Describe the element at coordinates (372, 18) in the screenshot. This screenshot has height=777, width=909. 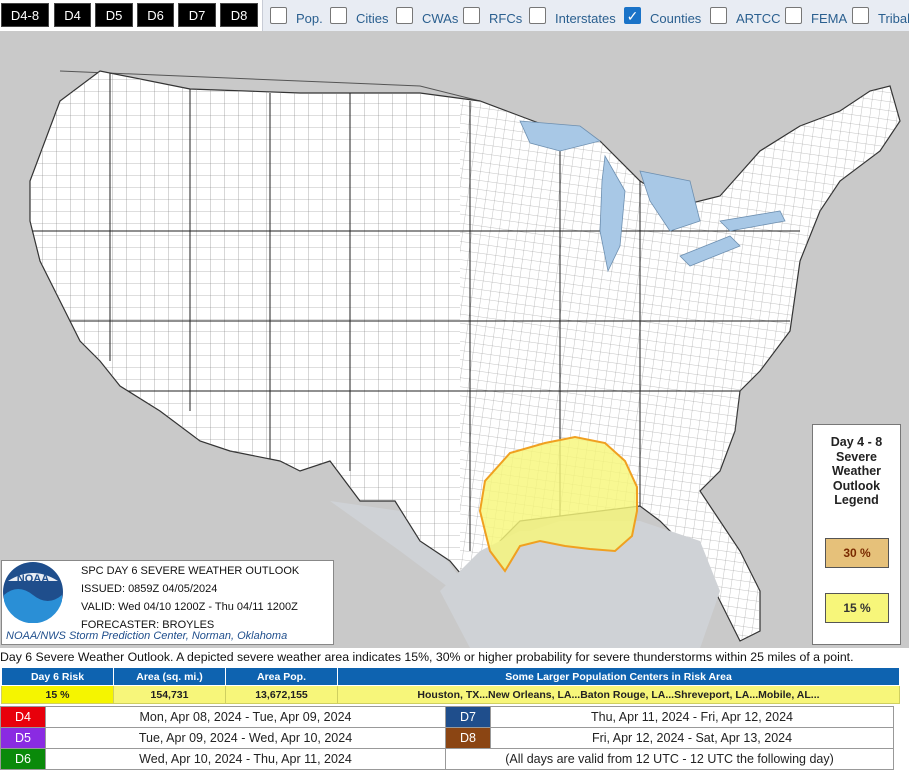
I see `layer-label: Cities` at that location.